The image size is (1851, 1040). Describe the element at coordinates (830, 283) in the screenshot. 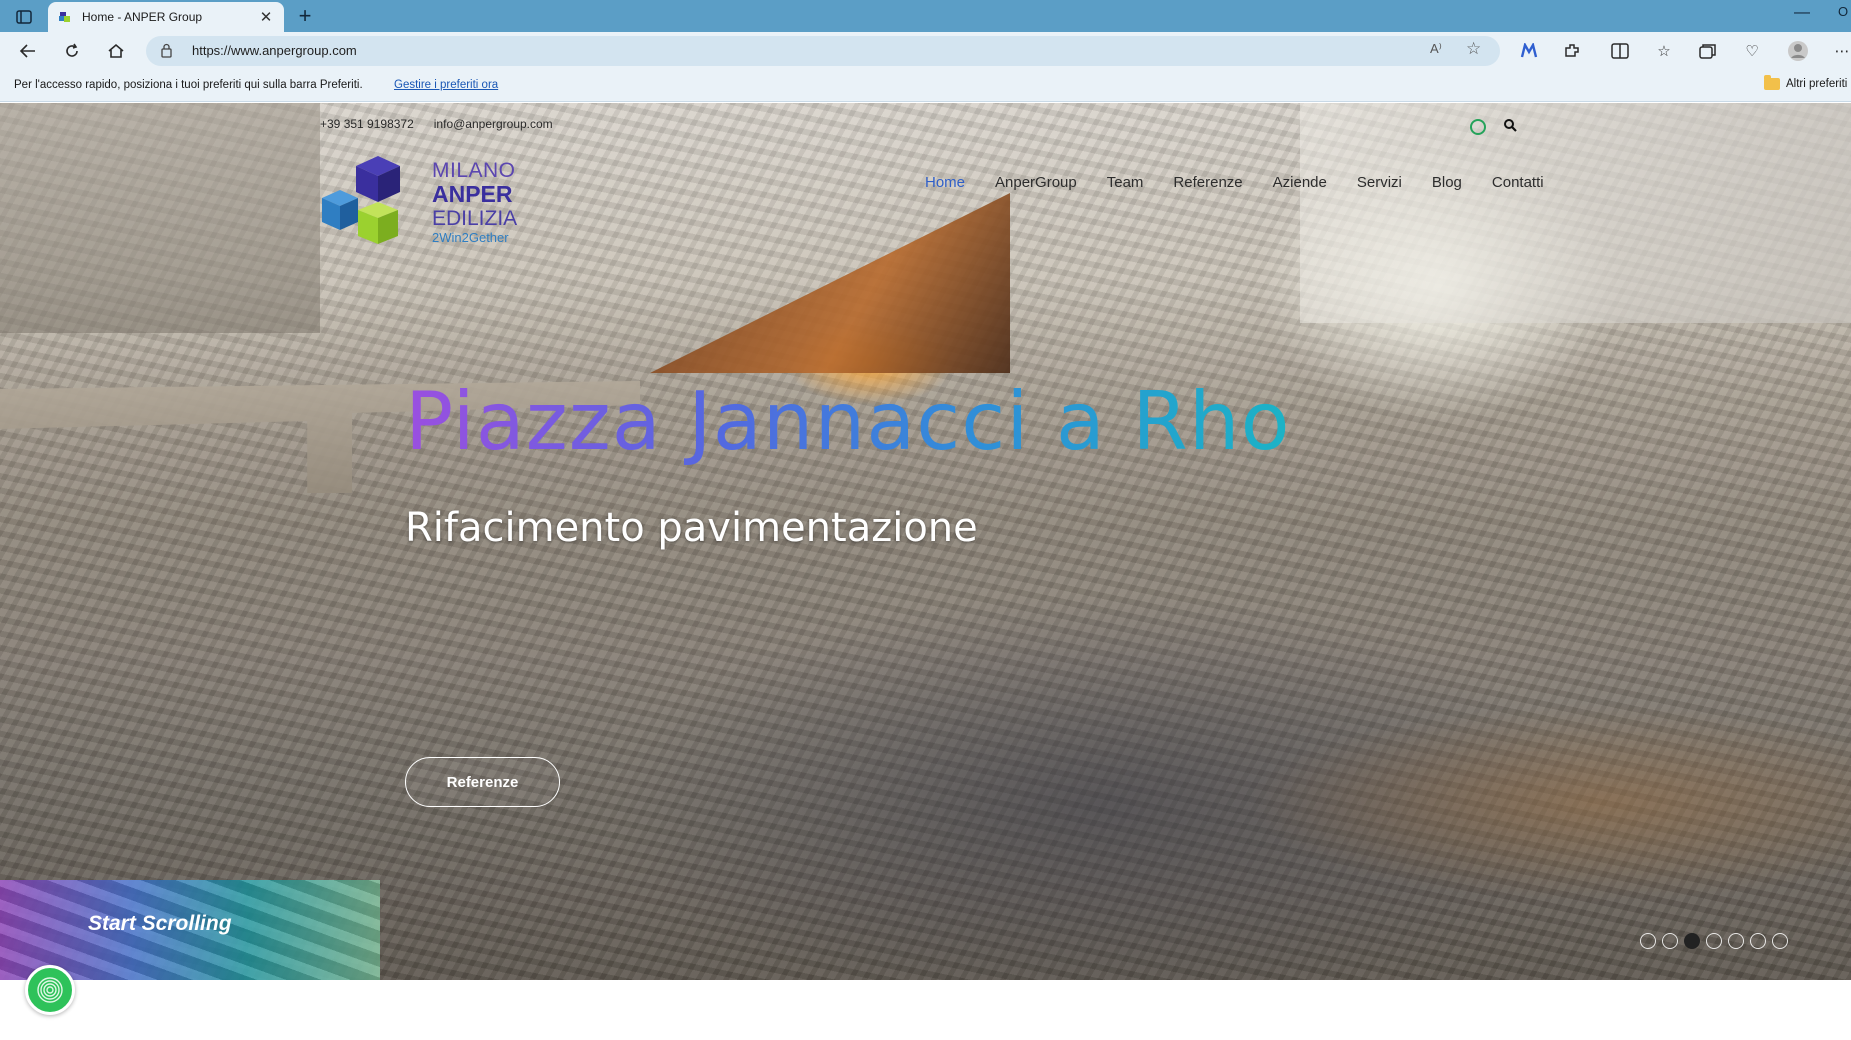

I see `hero-illuminated-wedge` at that location.